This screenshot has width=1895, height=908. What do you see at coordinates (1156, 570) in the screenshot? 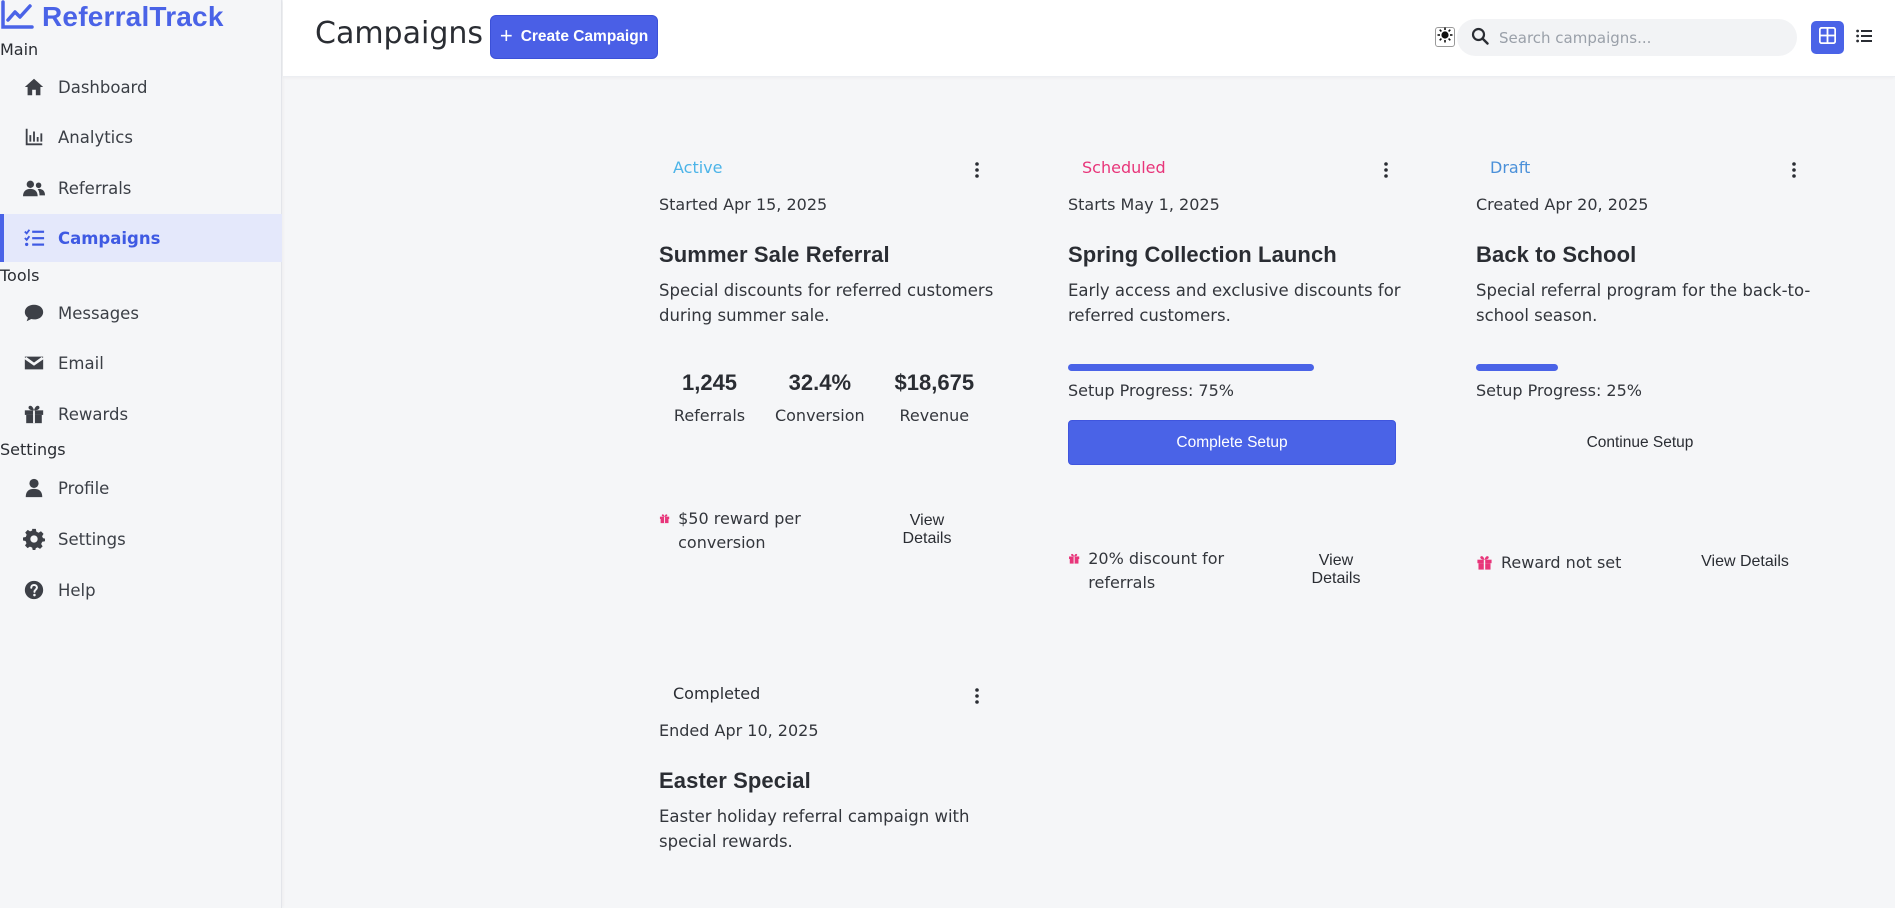
I see `reward-text: 20% discount for referrals` at bounding box center [1156, 570].